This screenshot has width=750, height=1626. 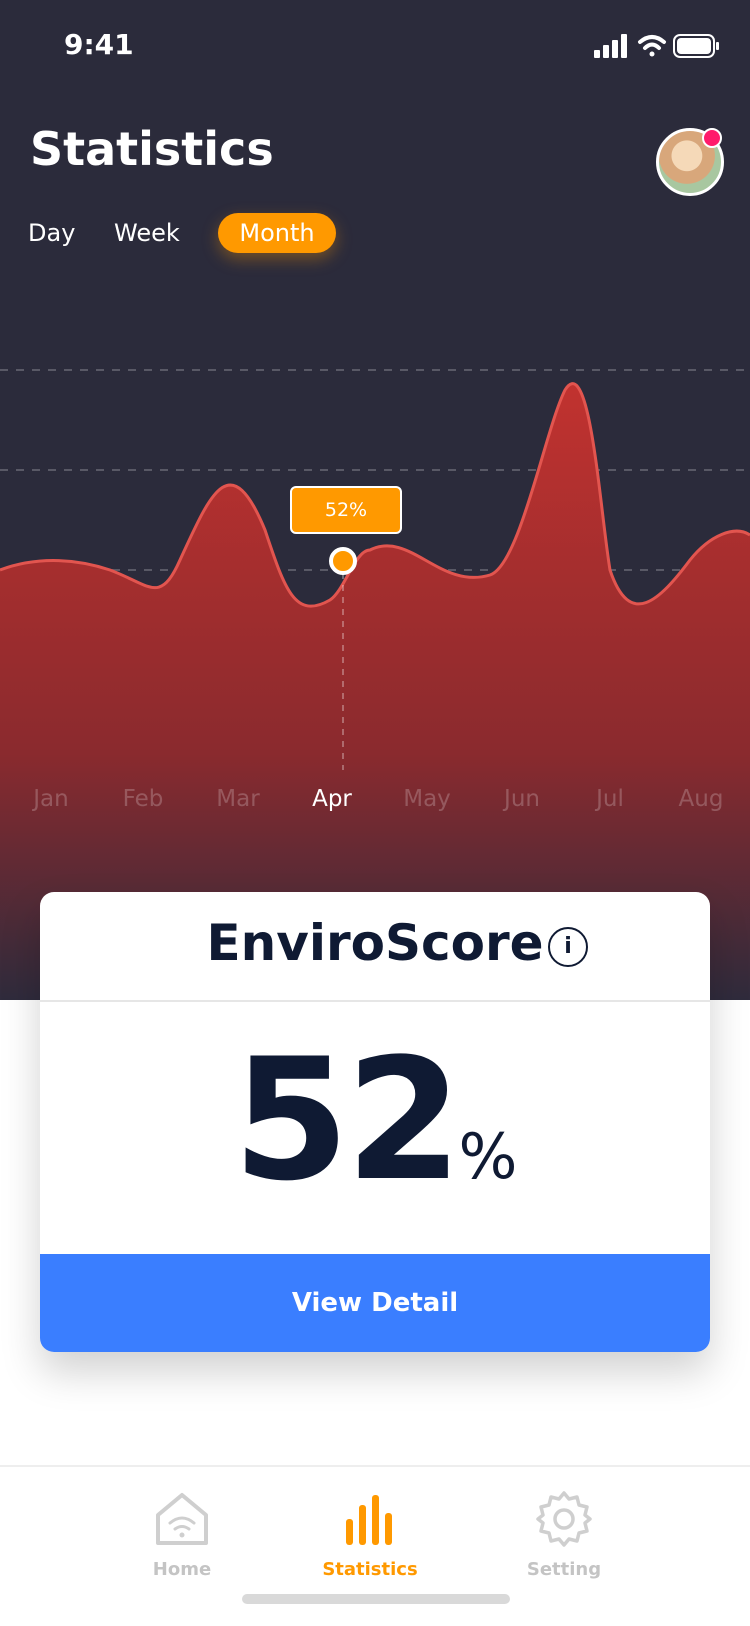 I want to click on tab-week: Week, so click(x=147, y=233).